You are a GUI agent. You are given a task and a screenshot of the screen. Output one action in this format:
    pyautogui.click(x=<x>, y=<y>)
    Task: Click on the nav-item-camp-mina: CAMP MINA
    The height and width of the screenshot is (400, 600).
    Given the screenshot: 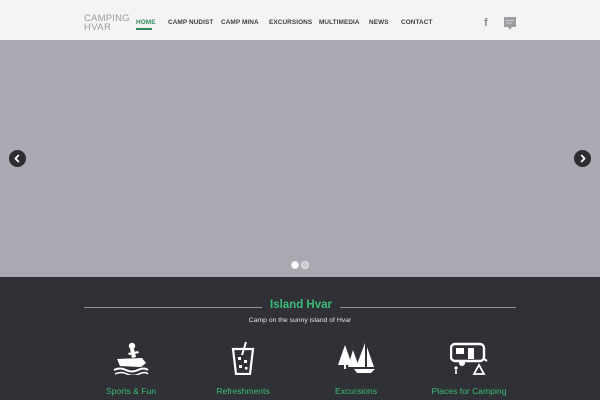 What is the action you would take?
    pyautogui.click(x=240, y=22)
    